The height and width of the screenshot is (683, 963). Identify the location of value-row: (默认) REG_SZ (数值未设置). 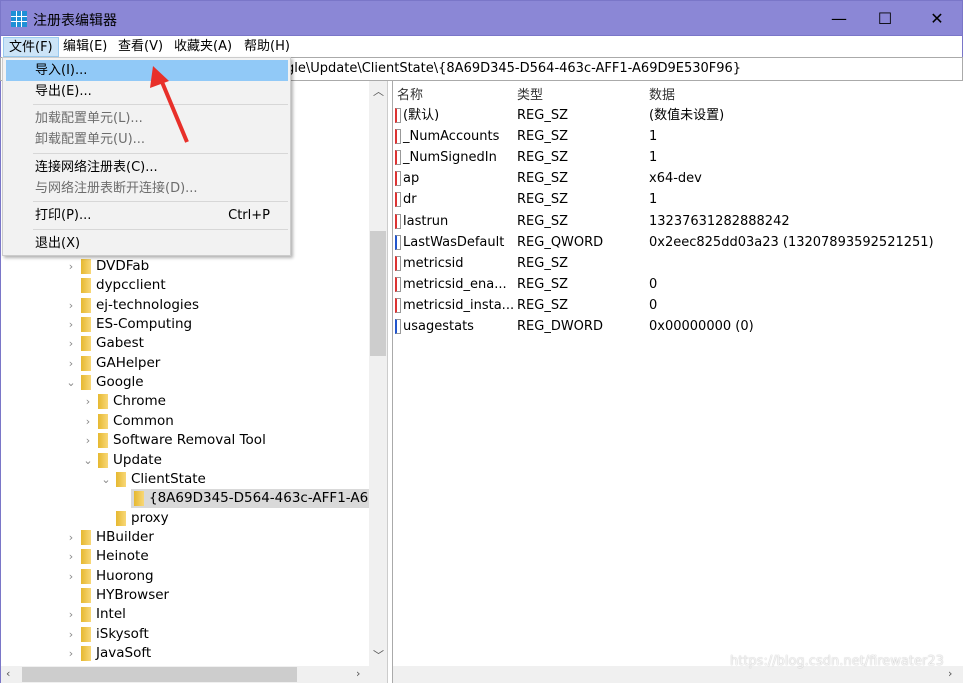
(678, 115).